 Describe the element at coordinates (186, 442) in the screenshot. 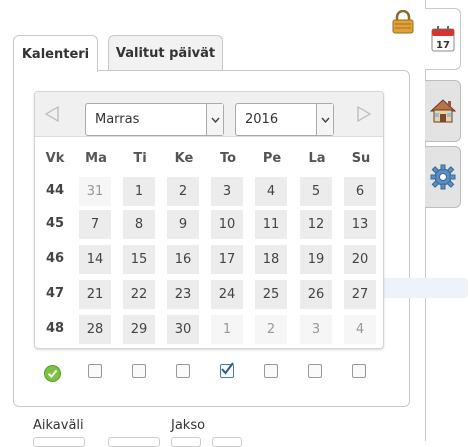

I see `period-field` at that location.